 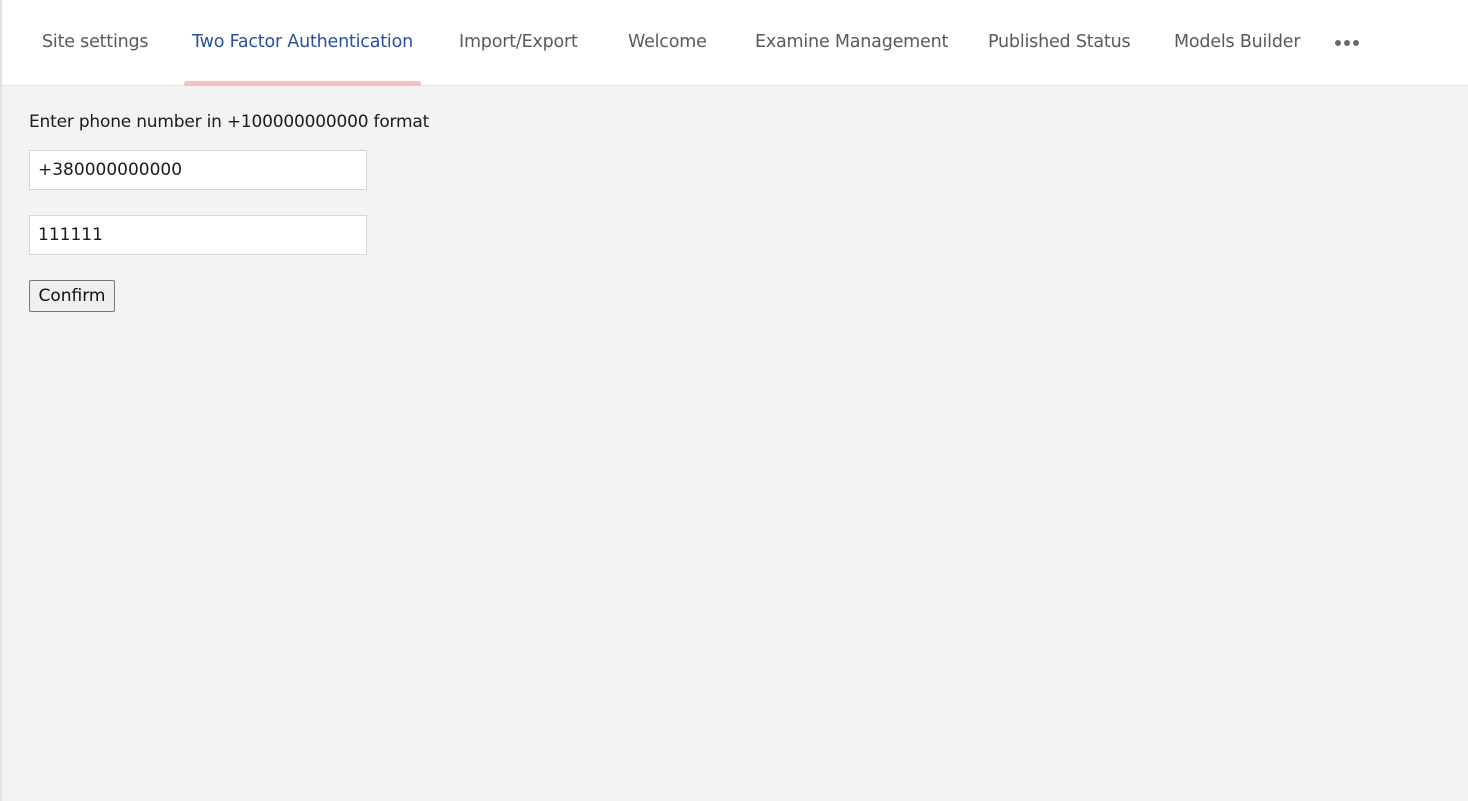 I want to click on verification-code-input, so click(x=198, y=235).